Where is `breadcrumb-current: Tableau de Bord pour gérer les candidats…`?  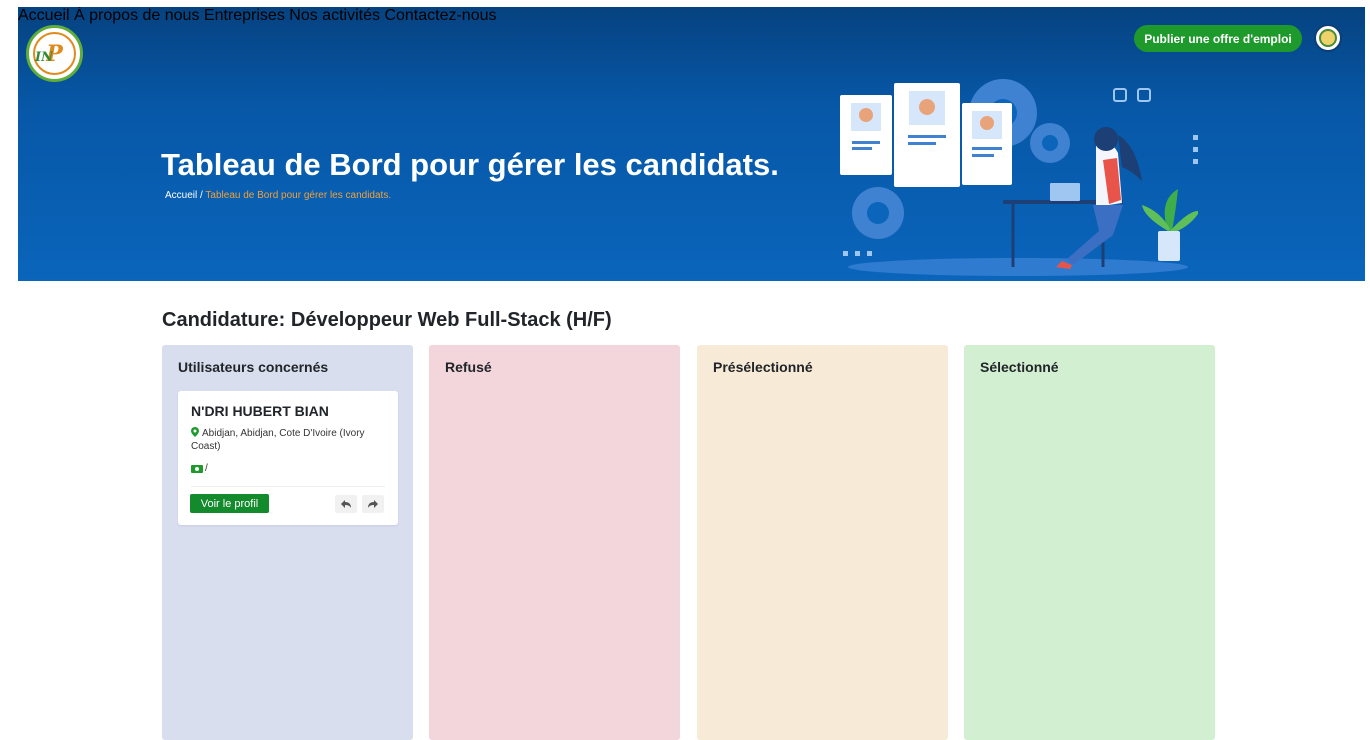
breadcrumb-current: Tableau de Bord pour gérer les candidats… is located at coordinates (298, 195).